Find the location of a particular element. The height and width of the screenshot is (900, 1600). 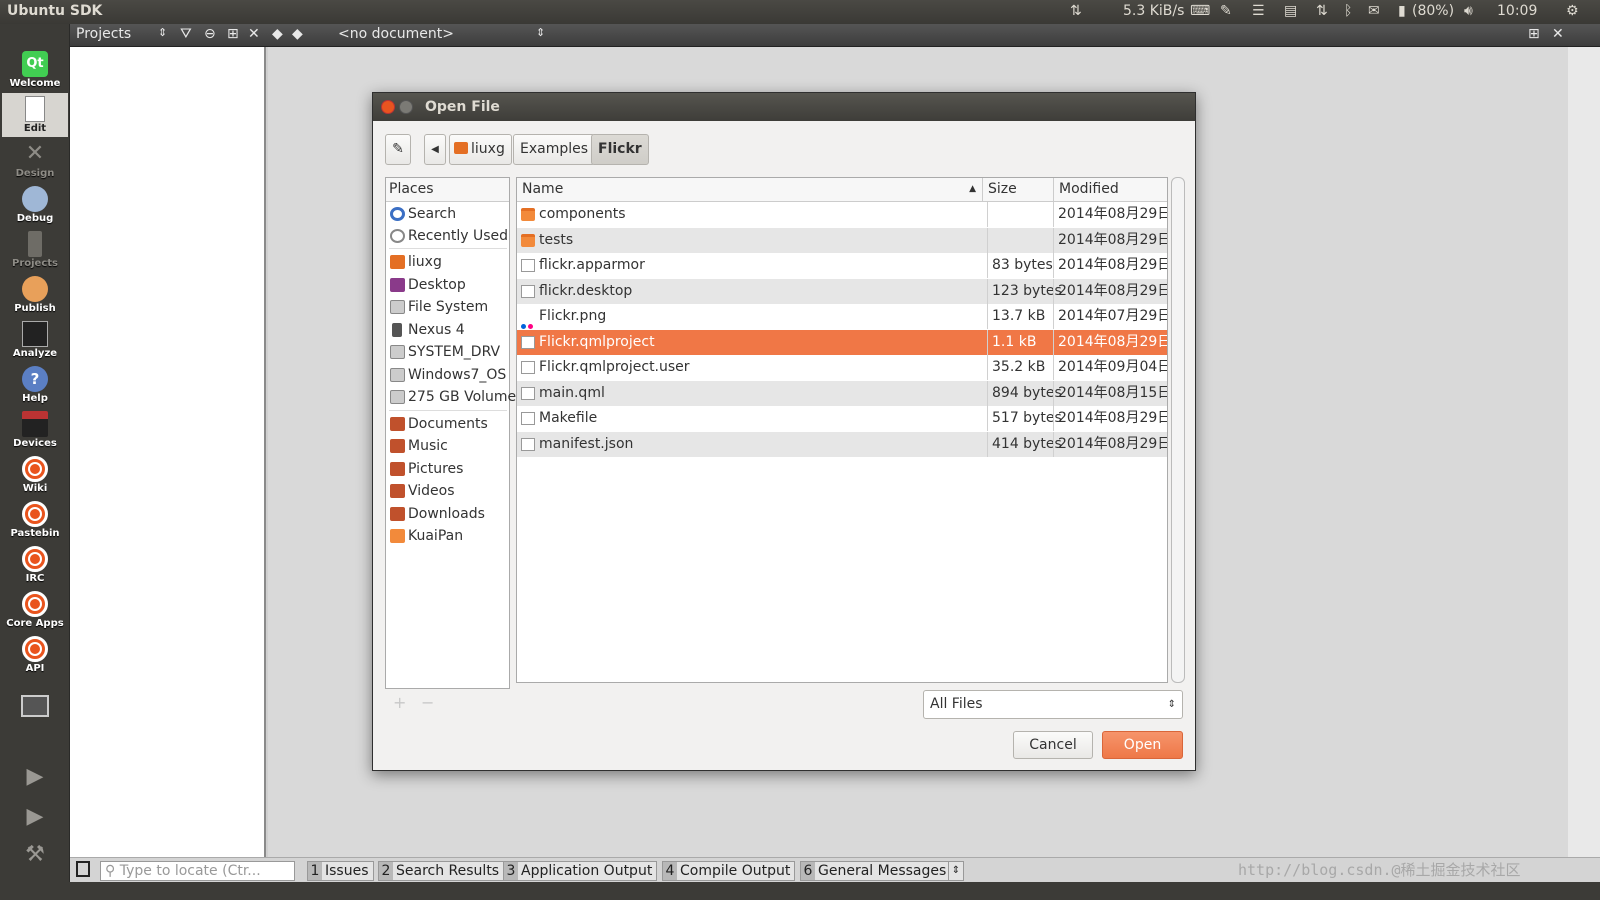

mode-pastebin: Pastebin is located at coordinates (35, 520).